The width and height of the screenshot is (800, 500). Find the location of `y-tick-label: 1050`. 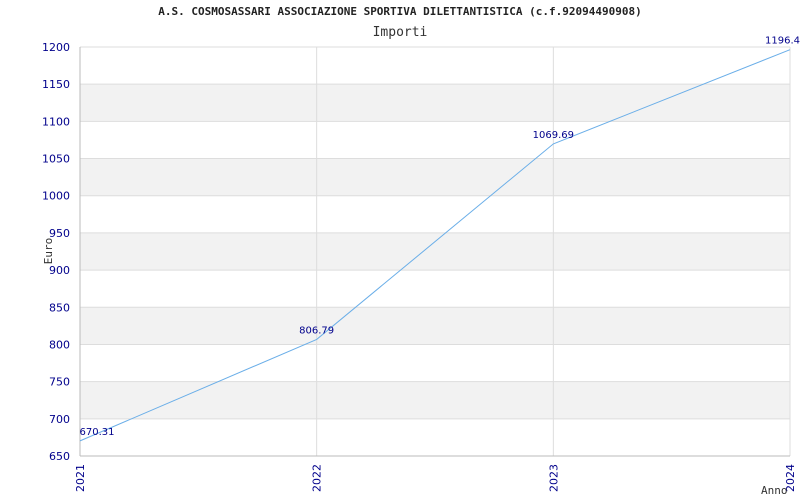

y-tick-label: 1050 is located at coordinates (56, 159).